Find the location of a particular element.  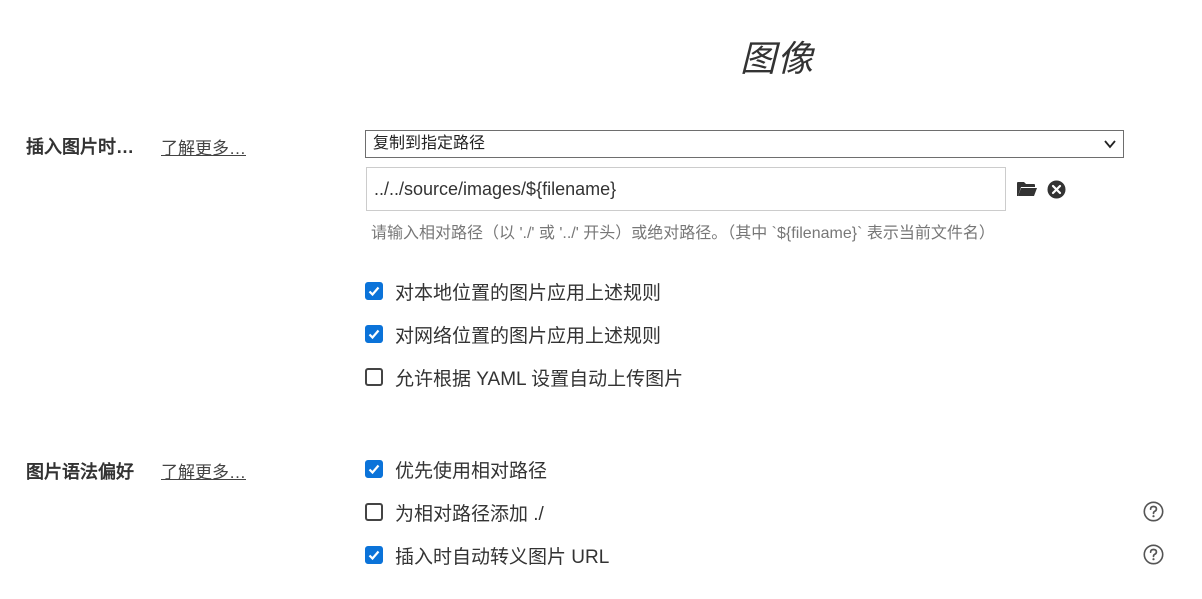

option-auto-escape-url: 插入时自动转义图片 URL is located at coordinates (487, 556).